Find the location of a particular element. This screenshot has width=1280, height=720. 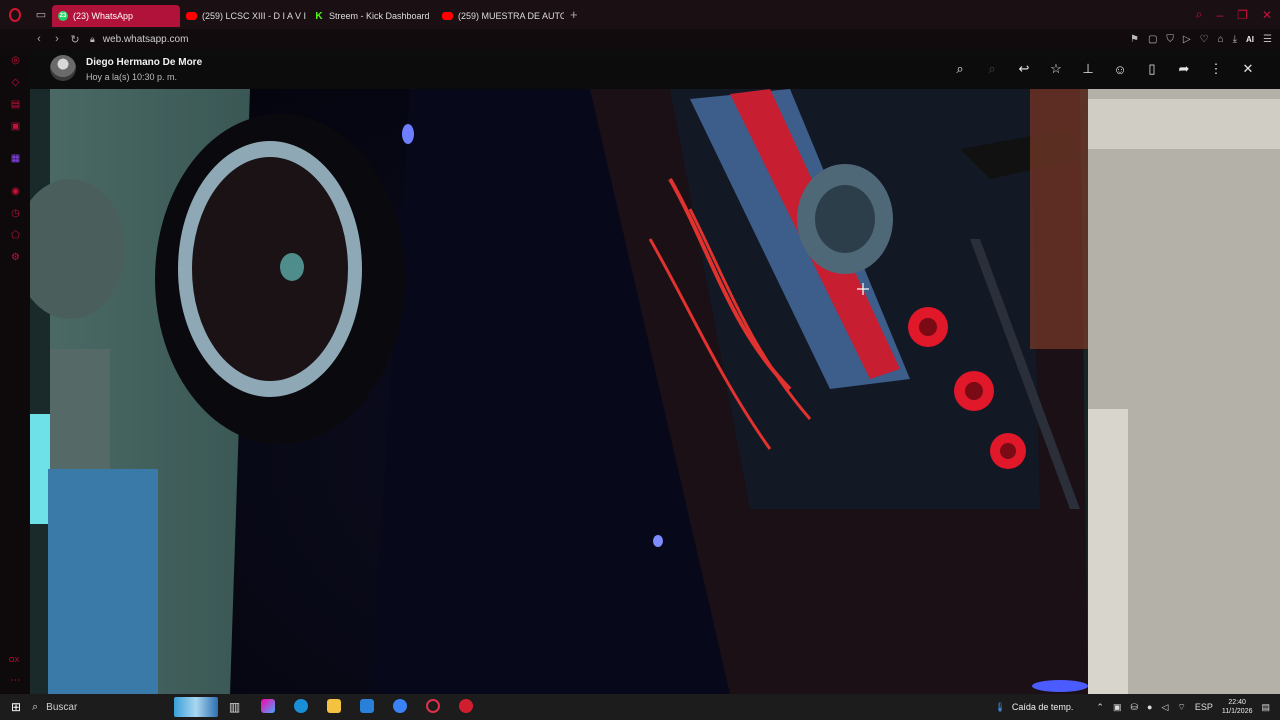

weather-widget: 🌡︎ Caída de temp. is located at coordinates (1033, 707).